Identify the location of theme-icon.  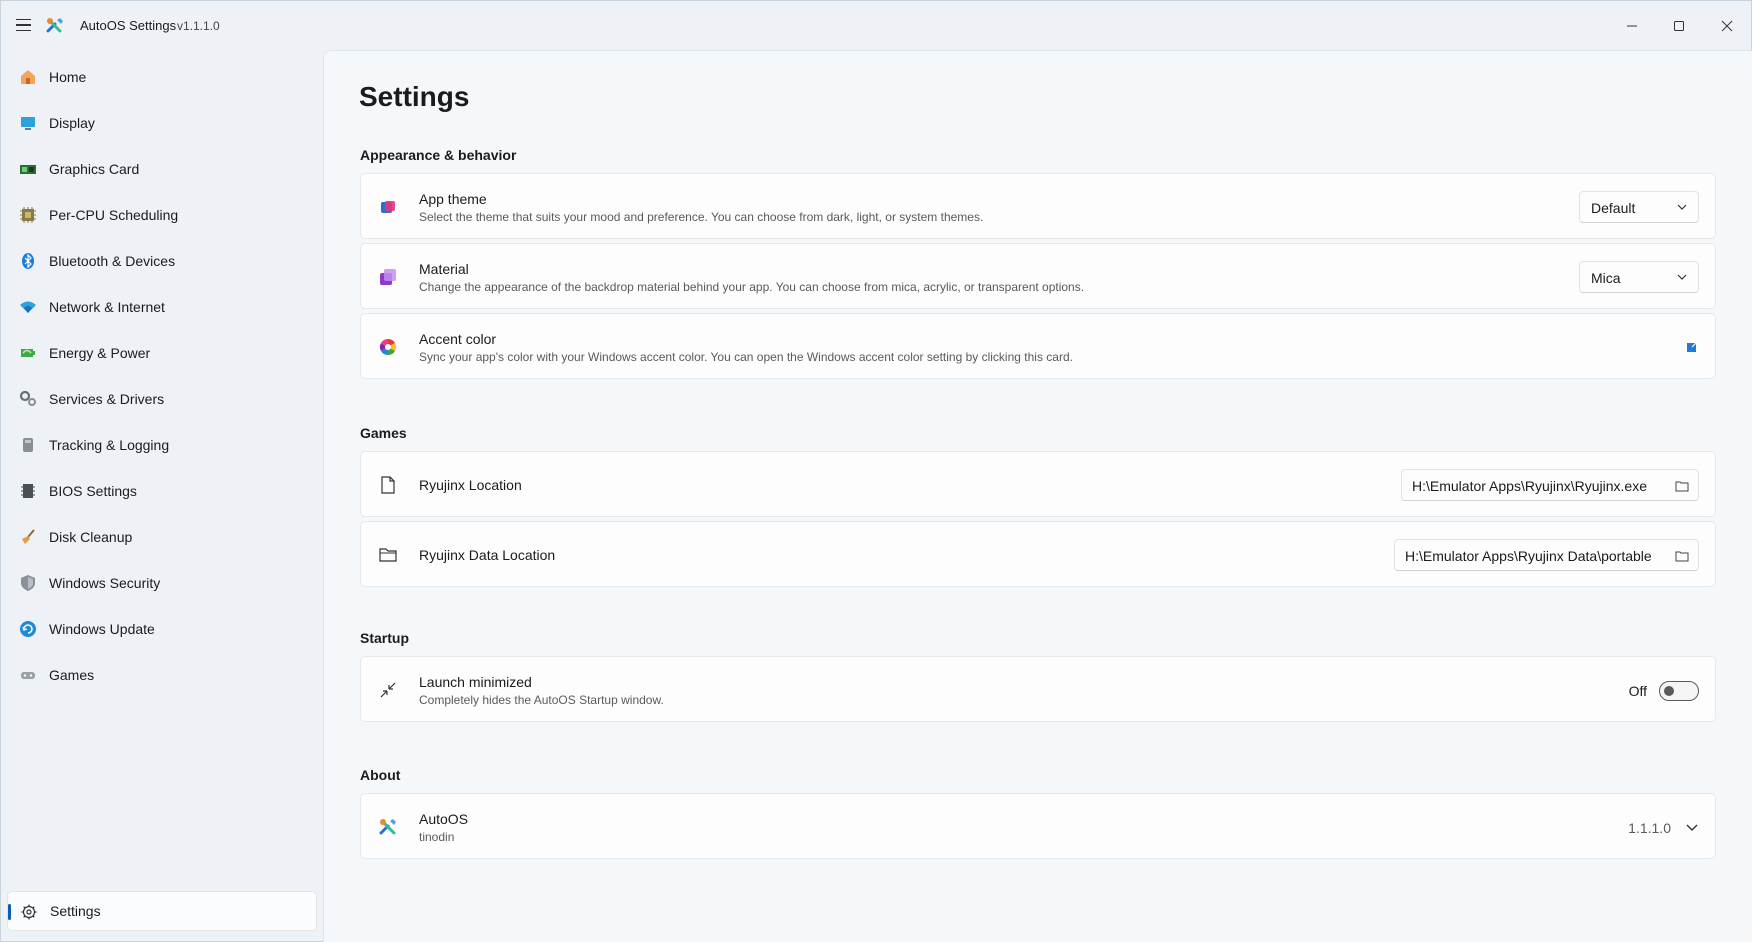
(388, 207).